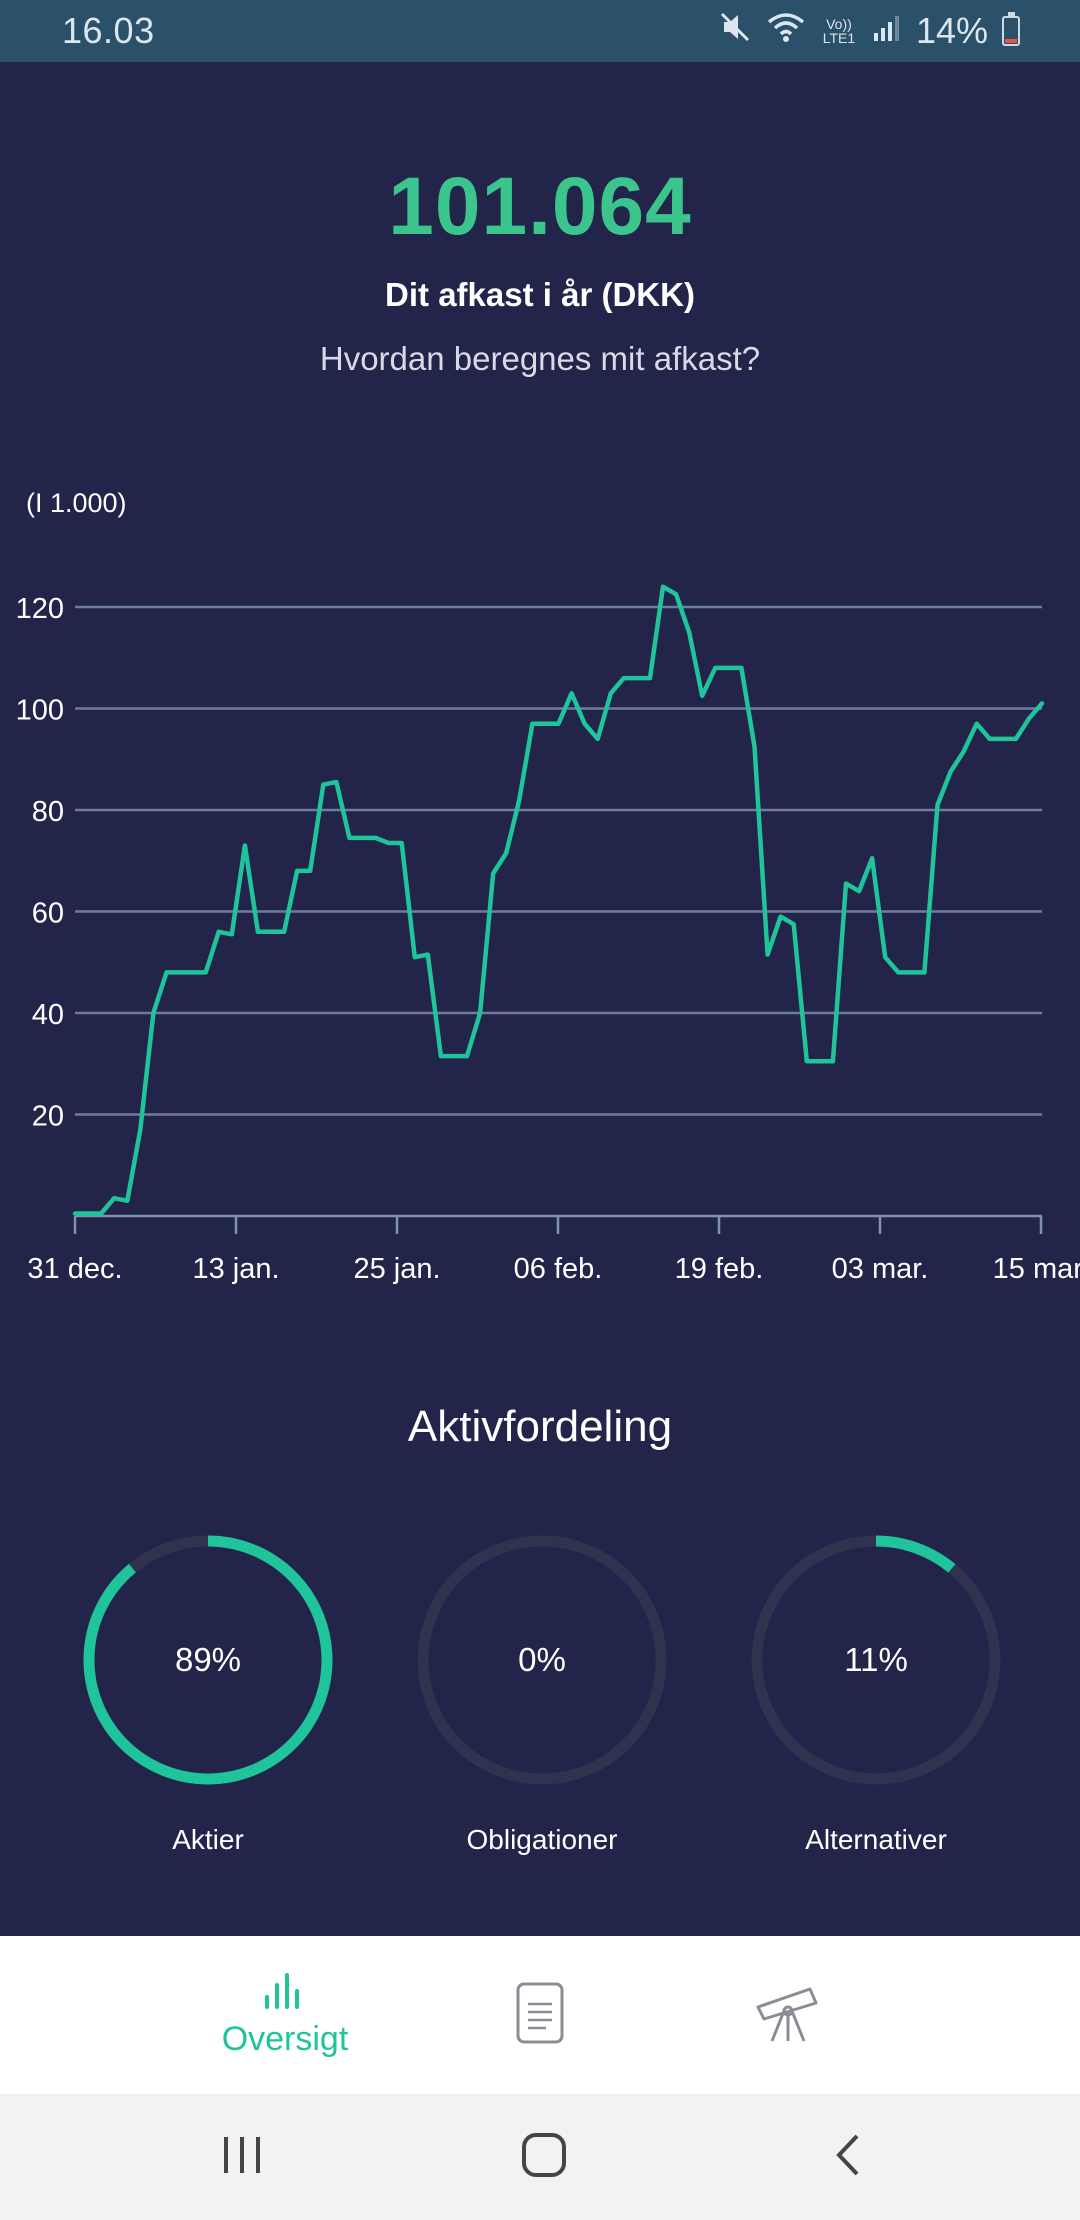 The height and width of the screenshot is (2220, 1080). I want to click on x-tick-label: 15 mar., so click(1036, 1269).